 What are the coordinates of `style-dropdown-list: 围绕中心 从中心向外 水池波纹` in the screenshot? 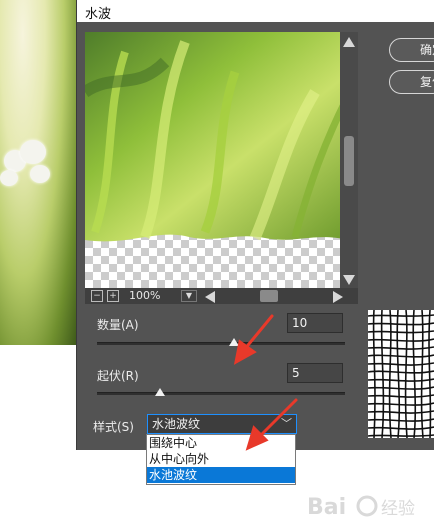 It's located at (221, 459).